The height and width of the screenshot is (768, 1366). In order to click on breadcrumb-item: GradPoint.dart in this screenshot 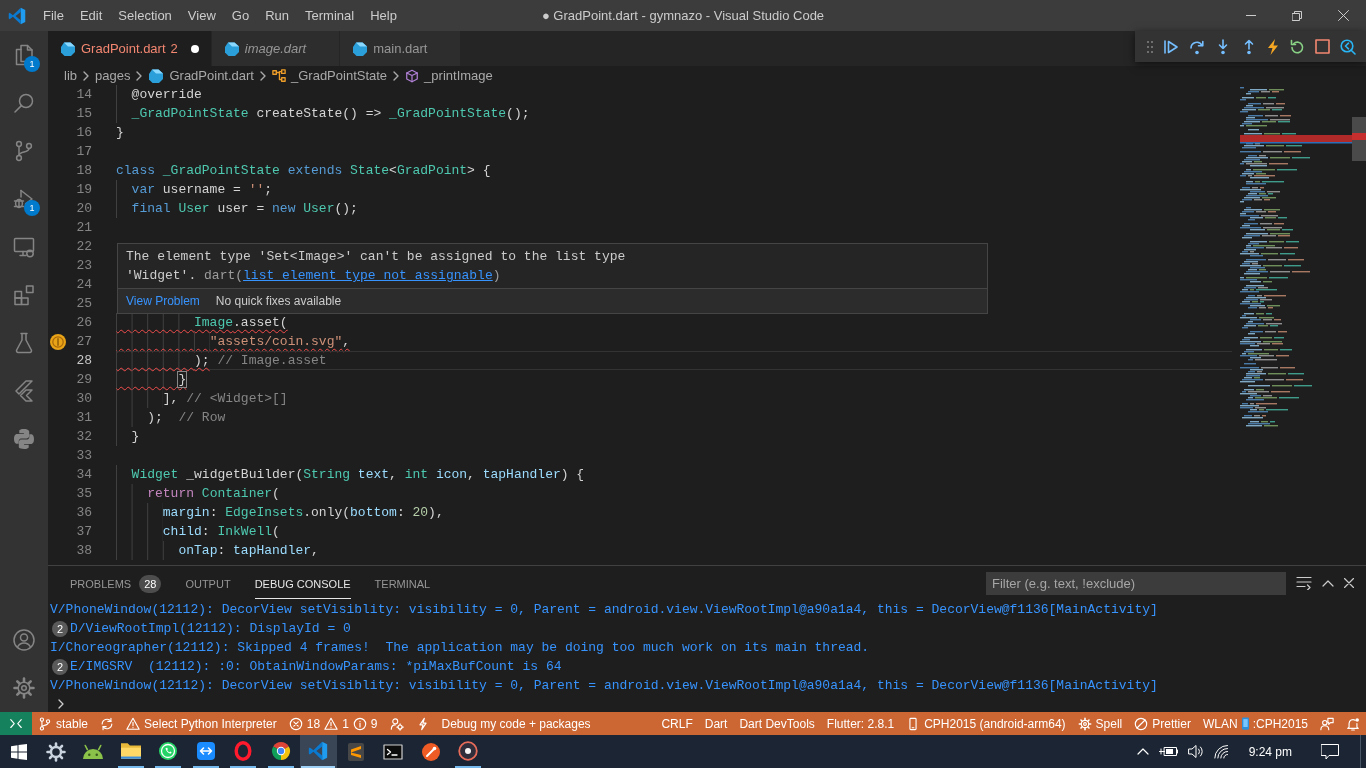, I will do `click(211, 75)`.